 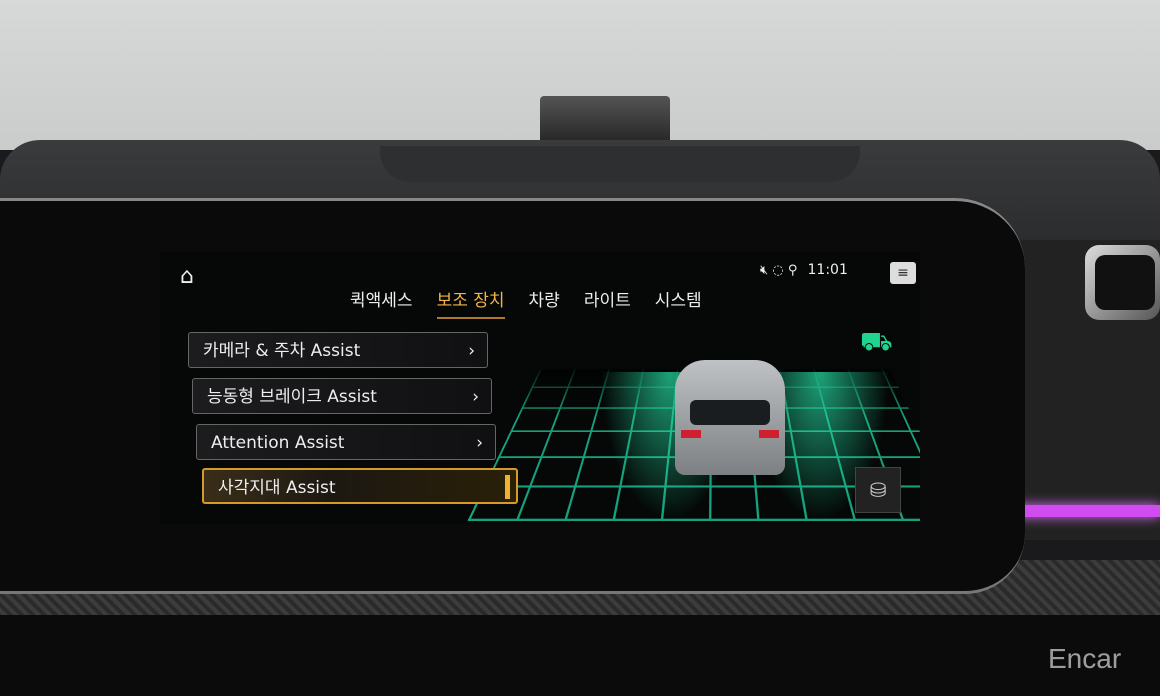 What do you see at coordinates (792, 270) in the screenshot?
I see `seat-icon: ⚲` at bounding box center [792, 270].